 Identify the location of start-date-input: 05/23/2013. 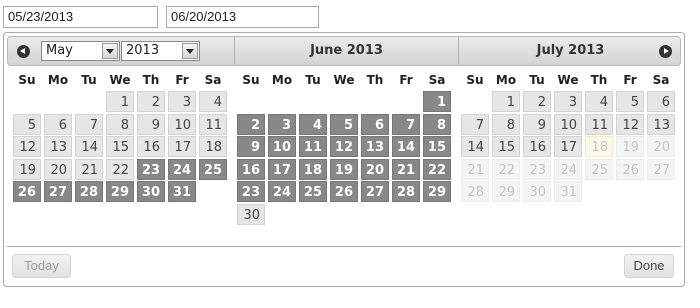
(80, 17).